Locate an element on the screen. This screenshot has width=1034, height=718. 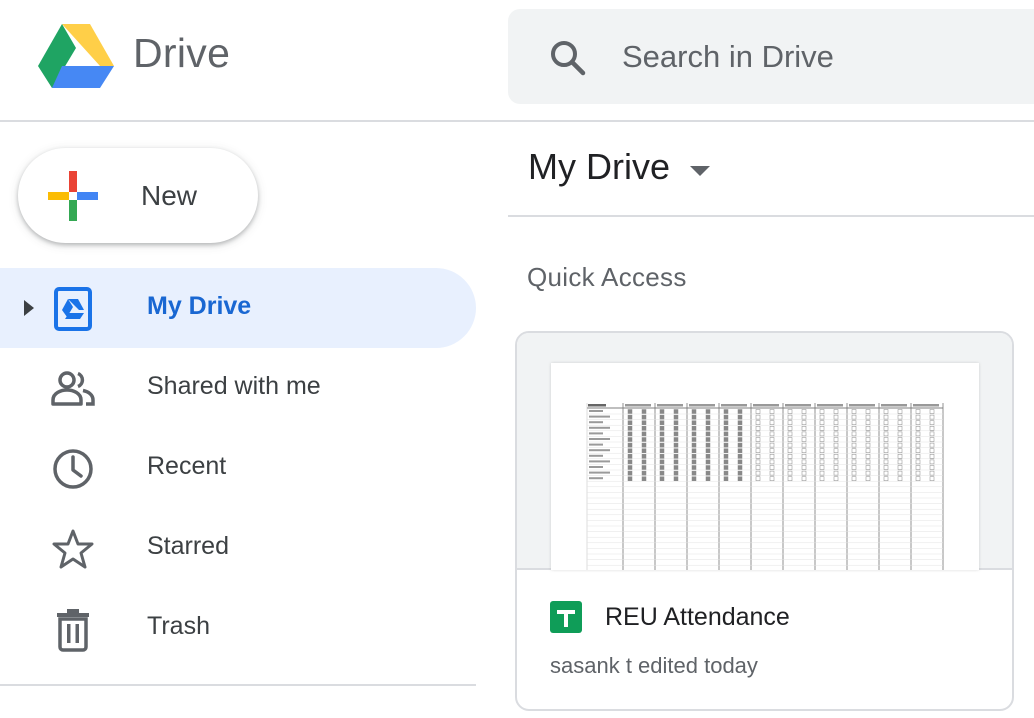
sidebar-item-recent: Recent is located at coordinates (238, 468).